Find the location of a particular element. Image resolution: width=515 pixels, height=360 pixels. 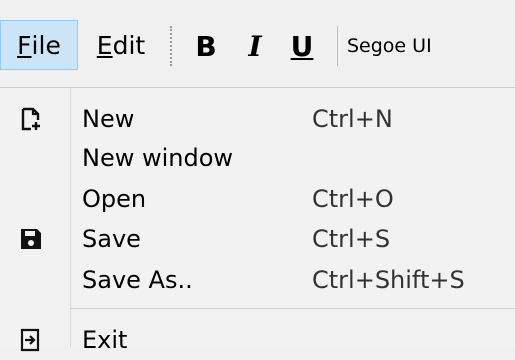

bold-button: B is located at coordinates (206, 46).